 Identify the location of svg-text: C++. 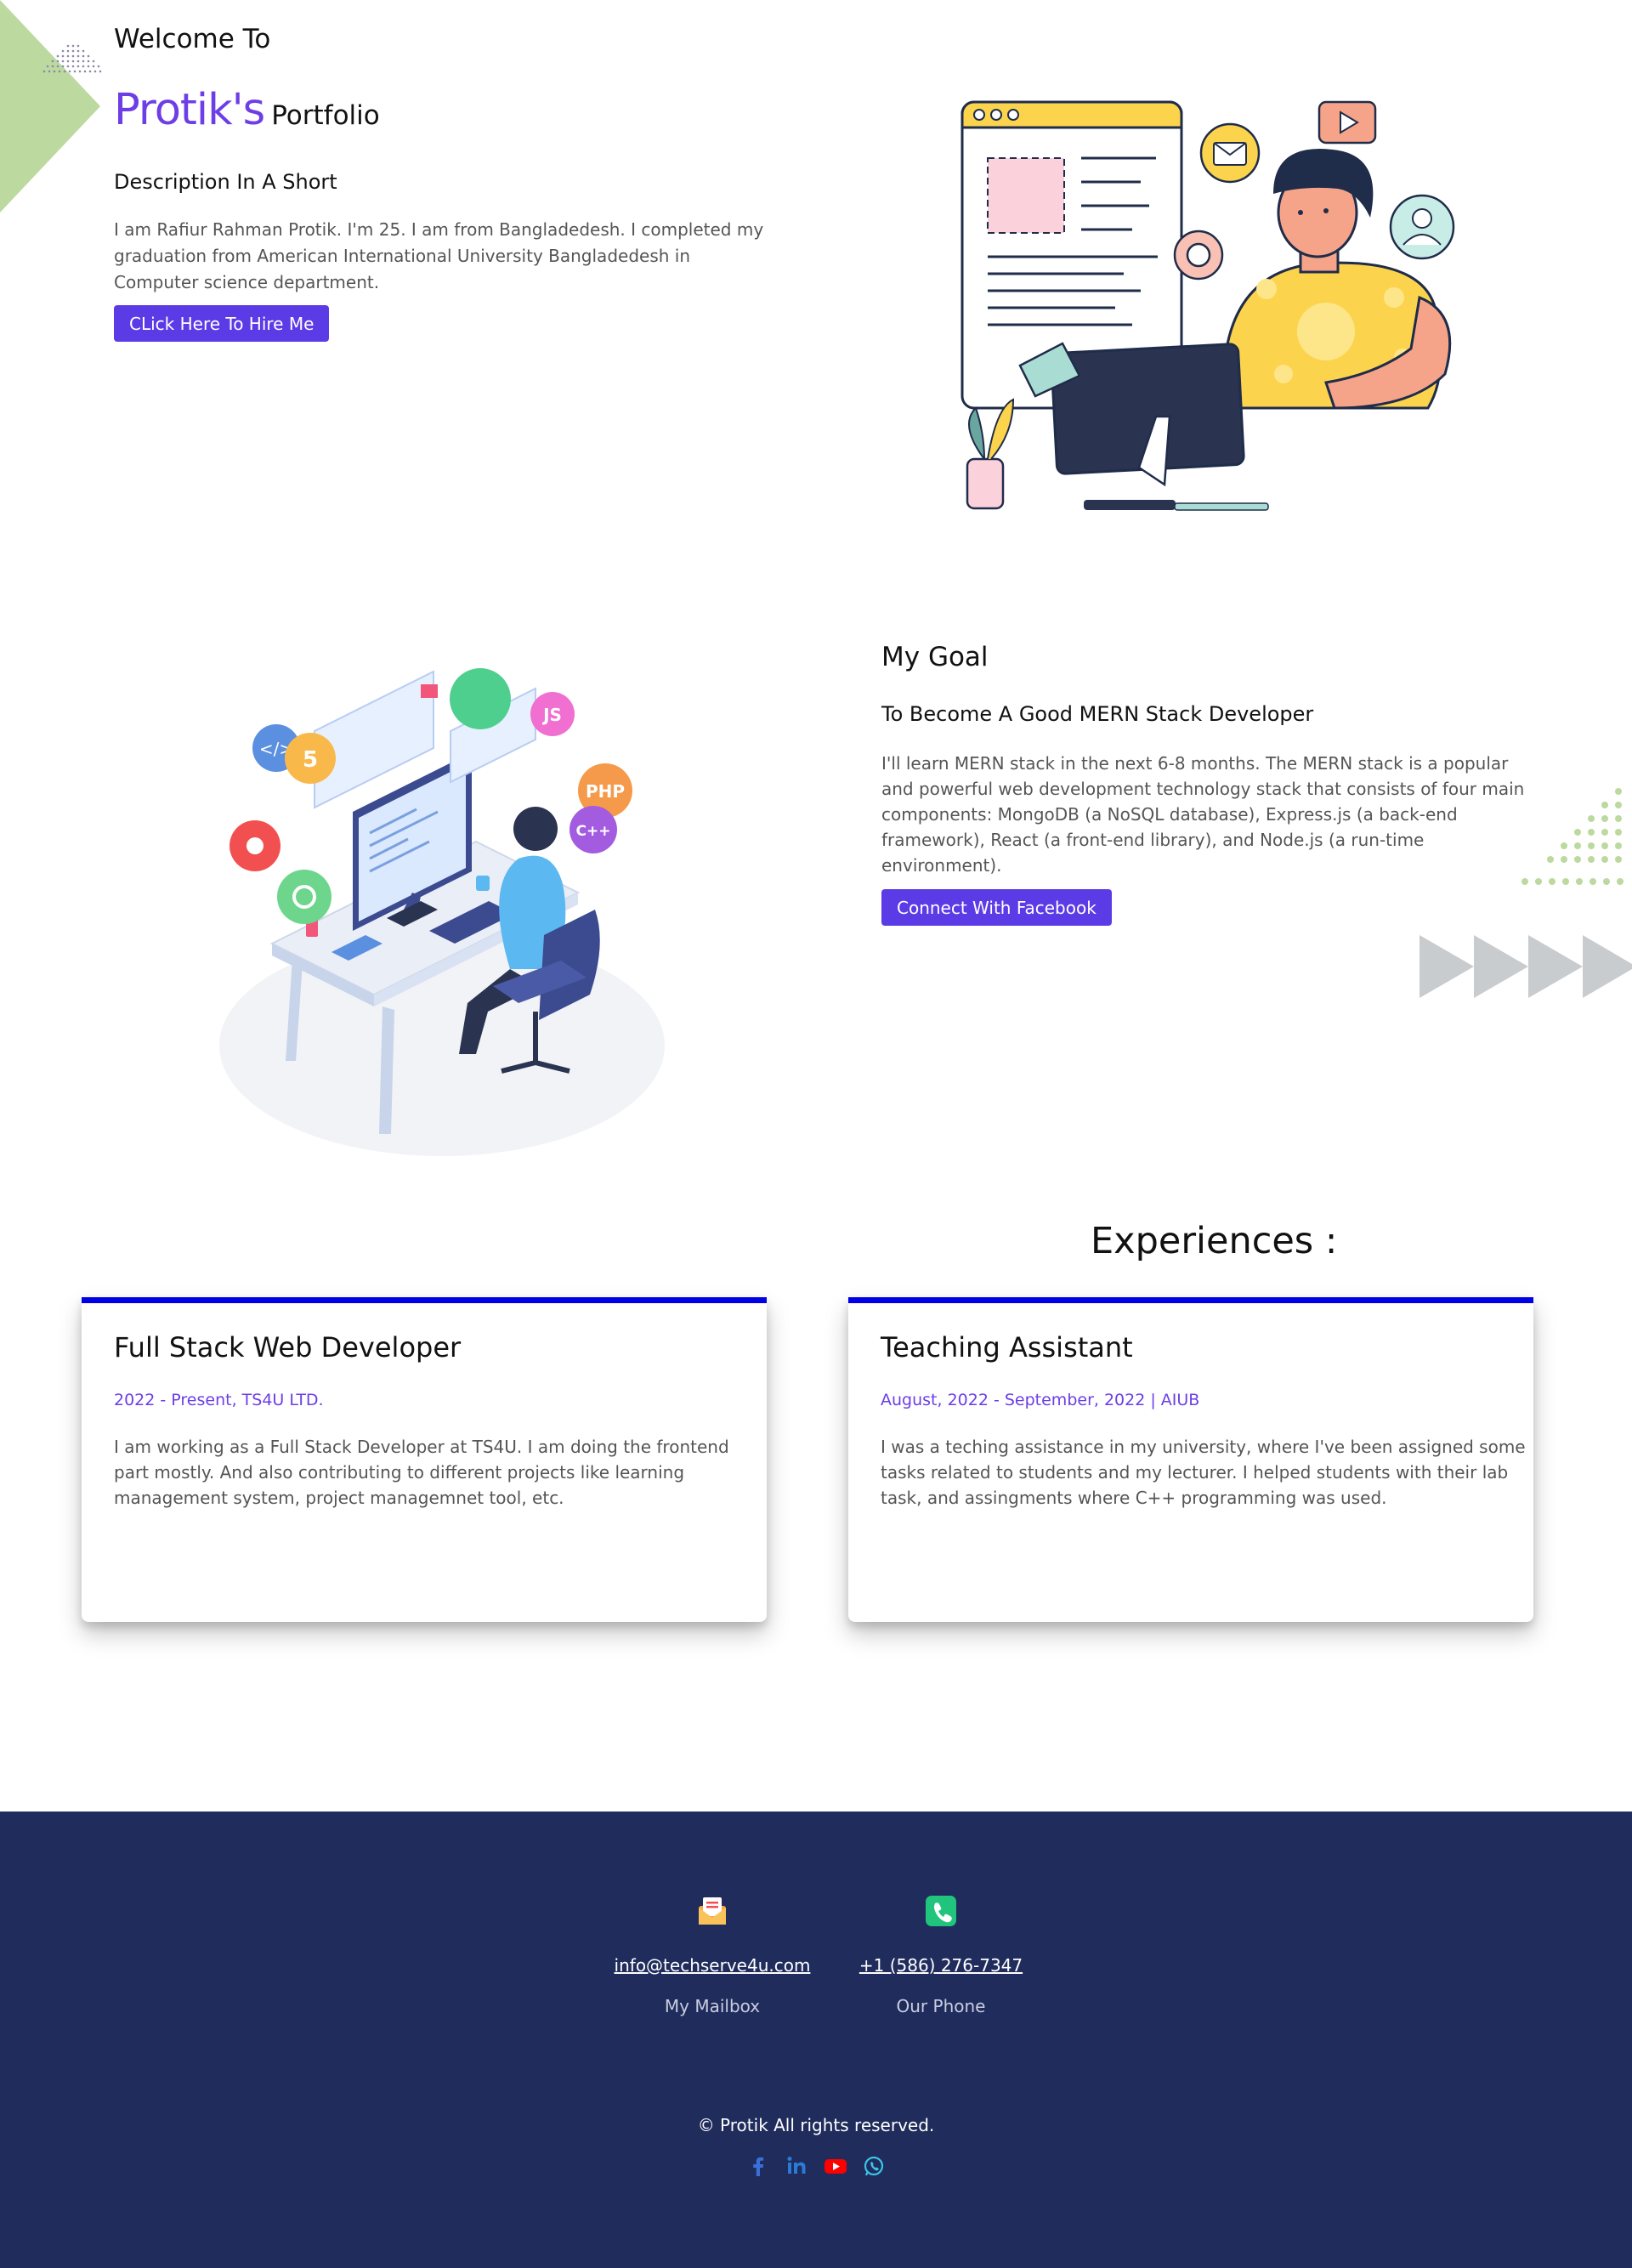
(593, 831).